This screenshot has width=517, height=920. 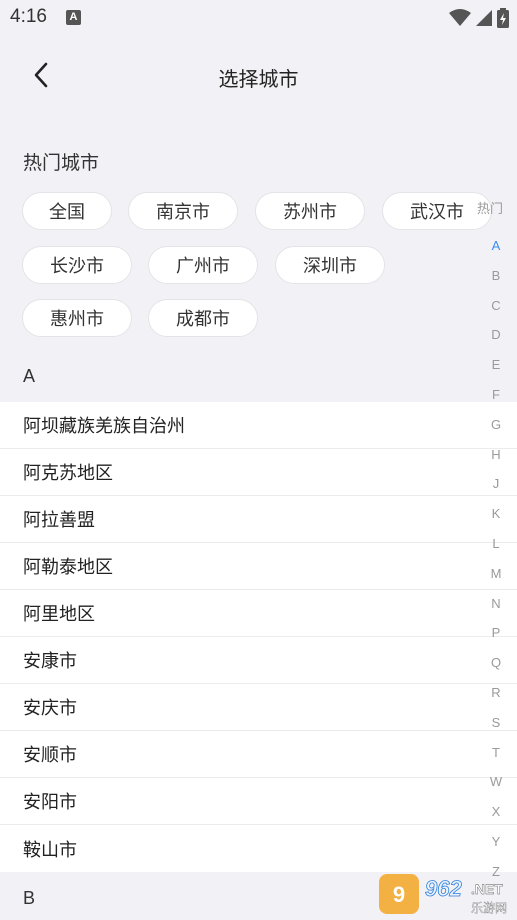 I want to click on city-row: 鞍山市, so click(x=258, y=848).